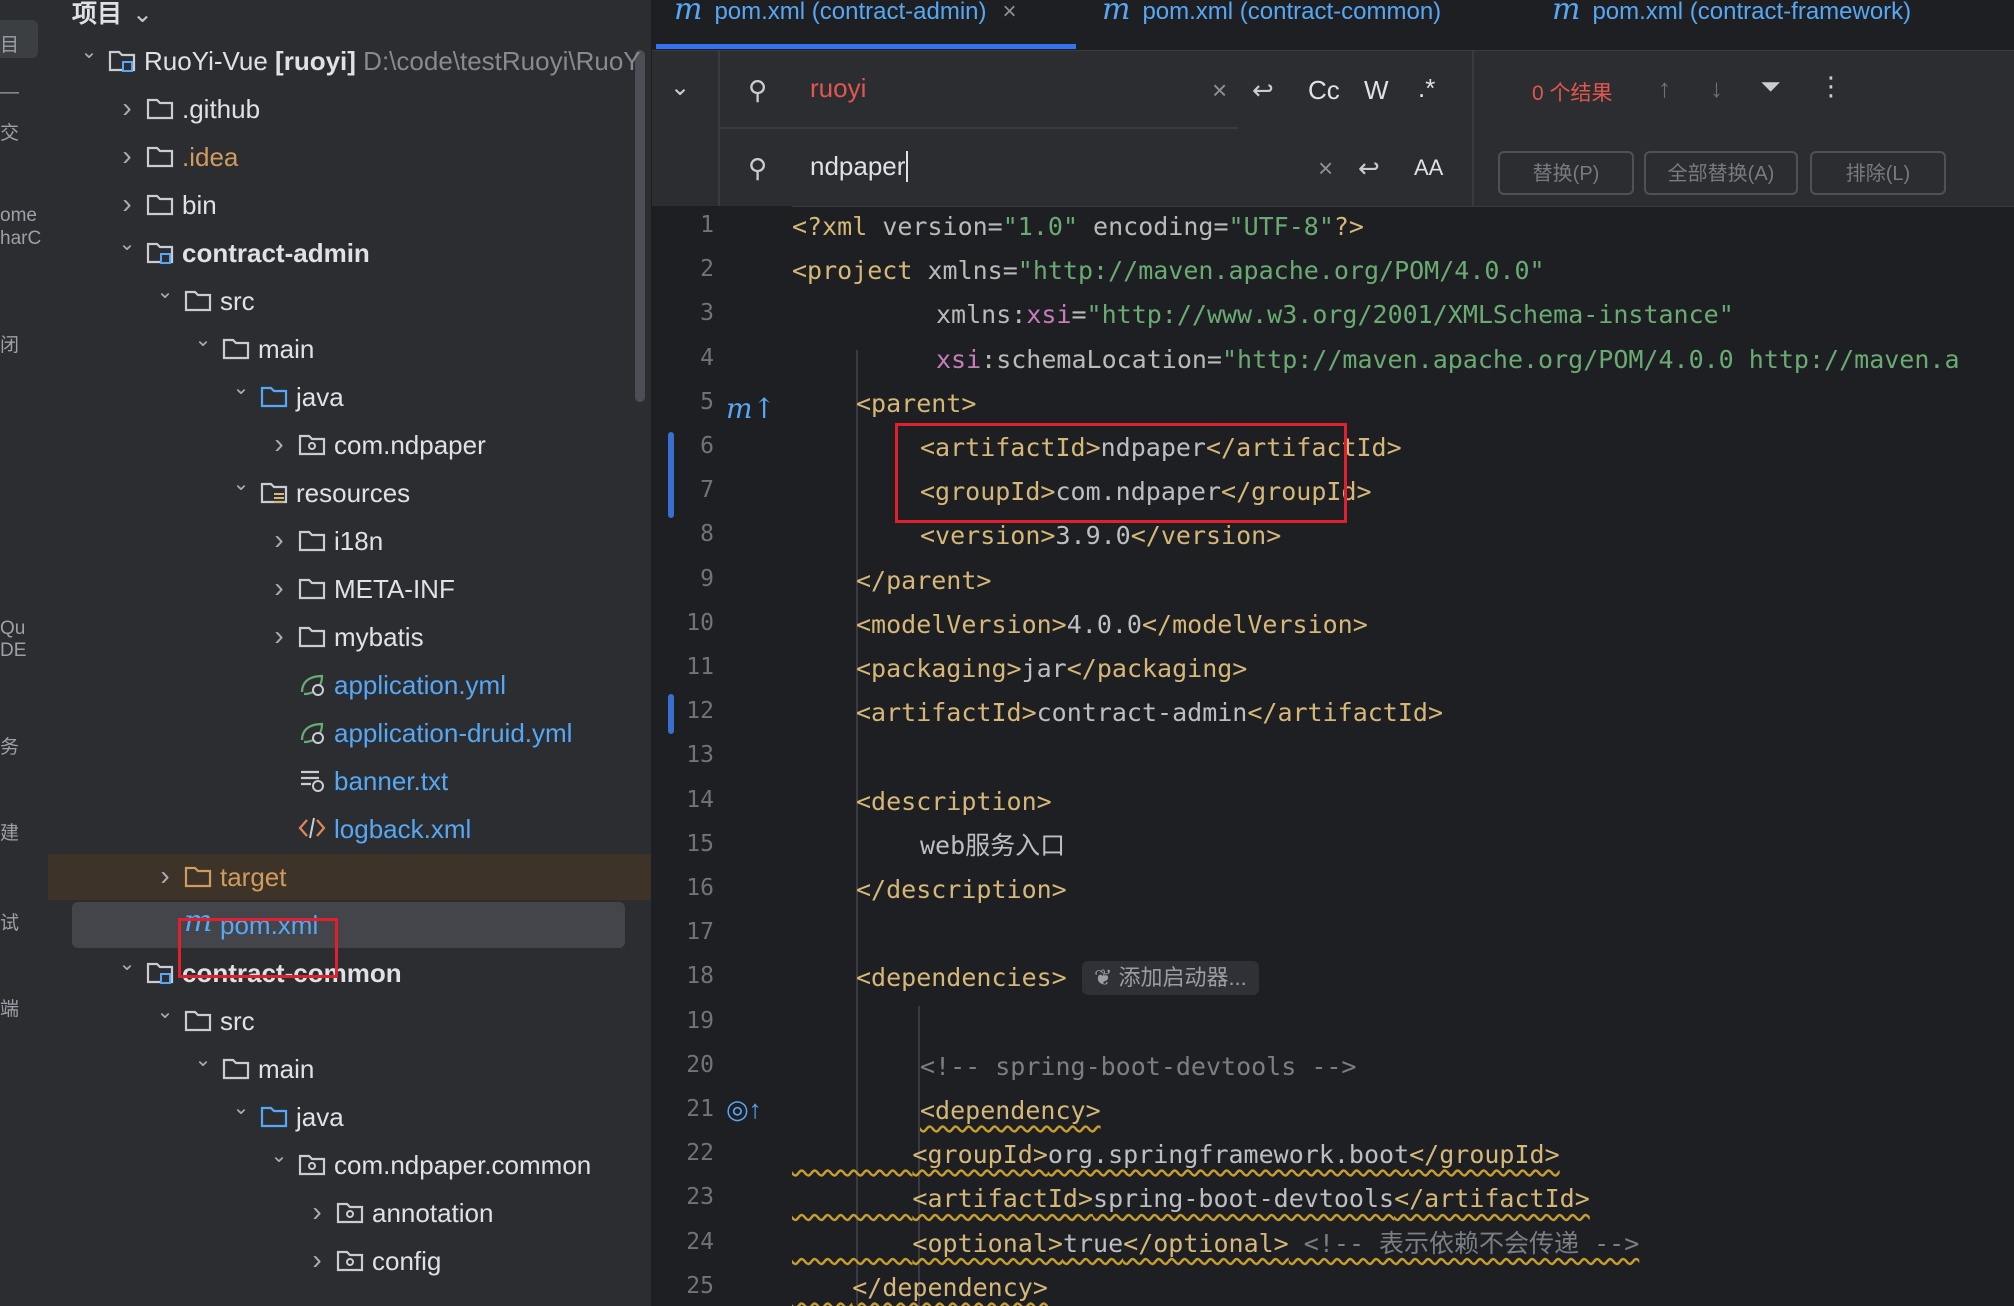 This screenshot has width=2014, height=1306. Describe the element at coordinates (349, 877) in the screenshot. I see `tree-item: › target` at that location.